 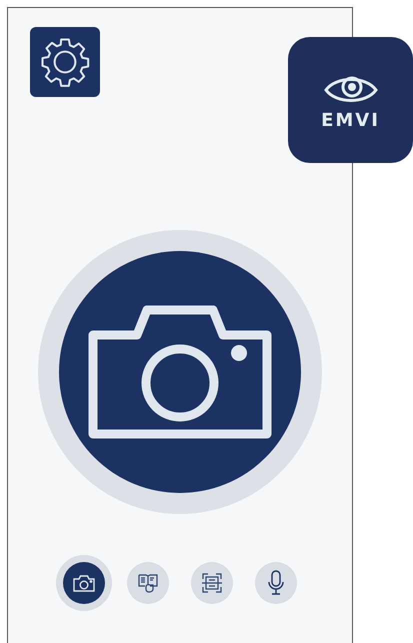 I want to click on book-hand-icon, so click(x=148, y=583).